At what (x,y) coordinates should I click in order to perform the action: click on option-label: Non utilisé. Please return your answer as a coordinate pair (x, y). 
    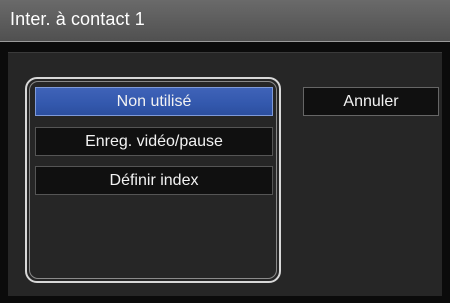
    Looking at the image, I should click on (154, 101).